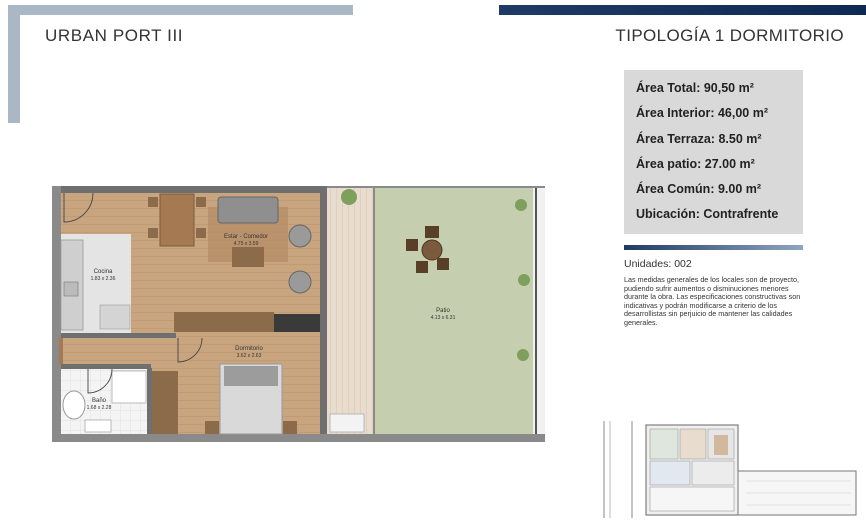 The image size is (866, 520). What do you see at coordinates (115, 317) in the screenshot?
I see `fridge` at bounding box center [115, 317].